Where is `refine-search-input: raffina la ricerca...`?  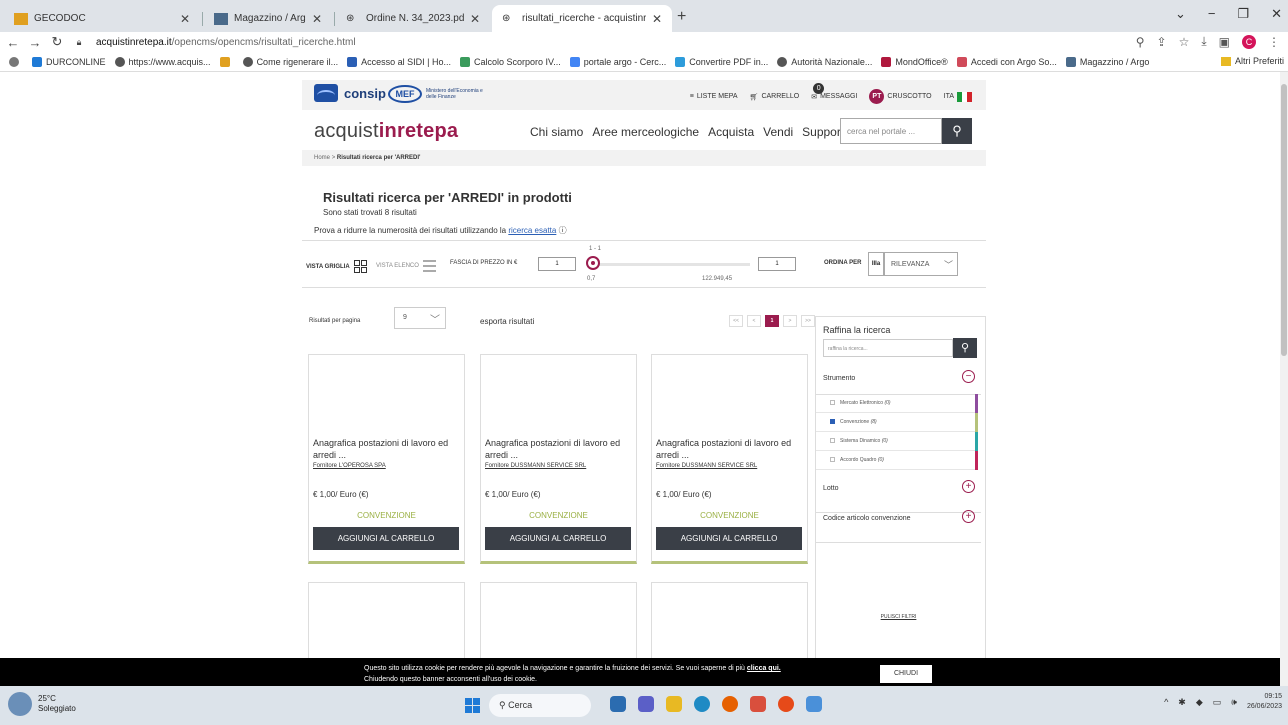 refine-search-input: raffina la ricerca... is located at coordinates (888, 348).